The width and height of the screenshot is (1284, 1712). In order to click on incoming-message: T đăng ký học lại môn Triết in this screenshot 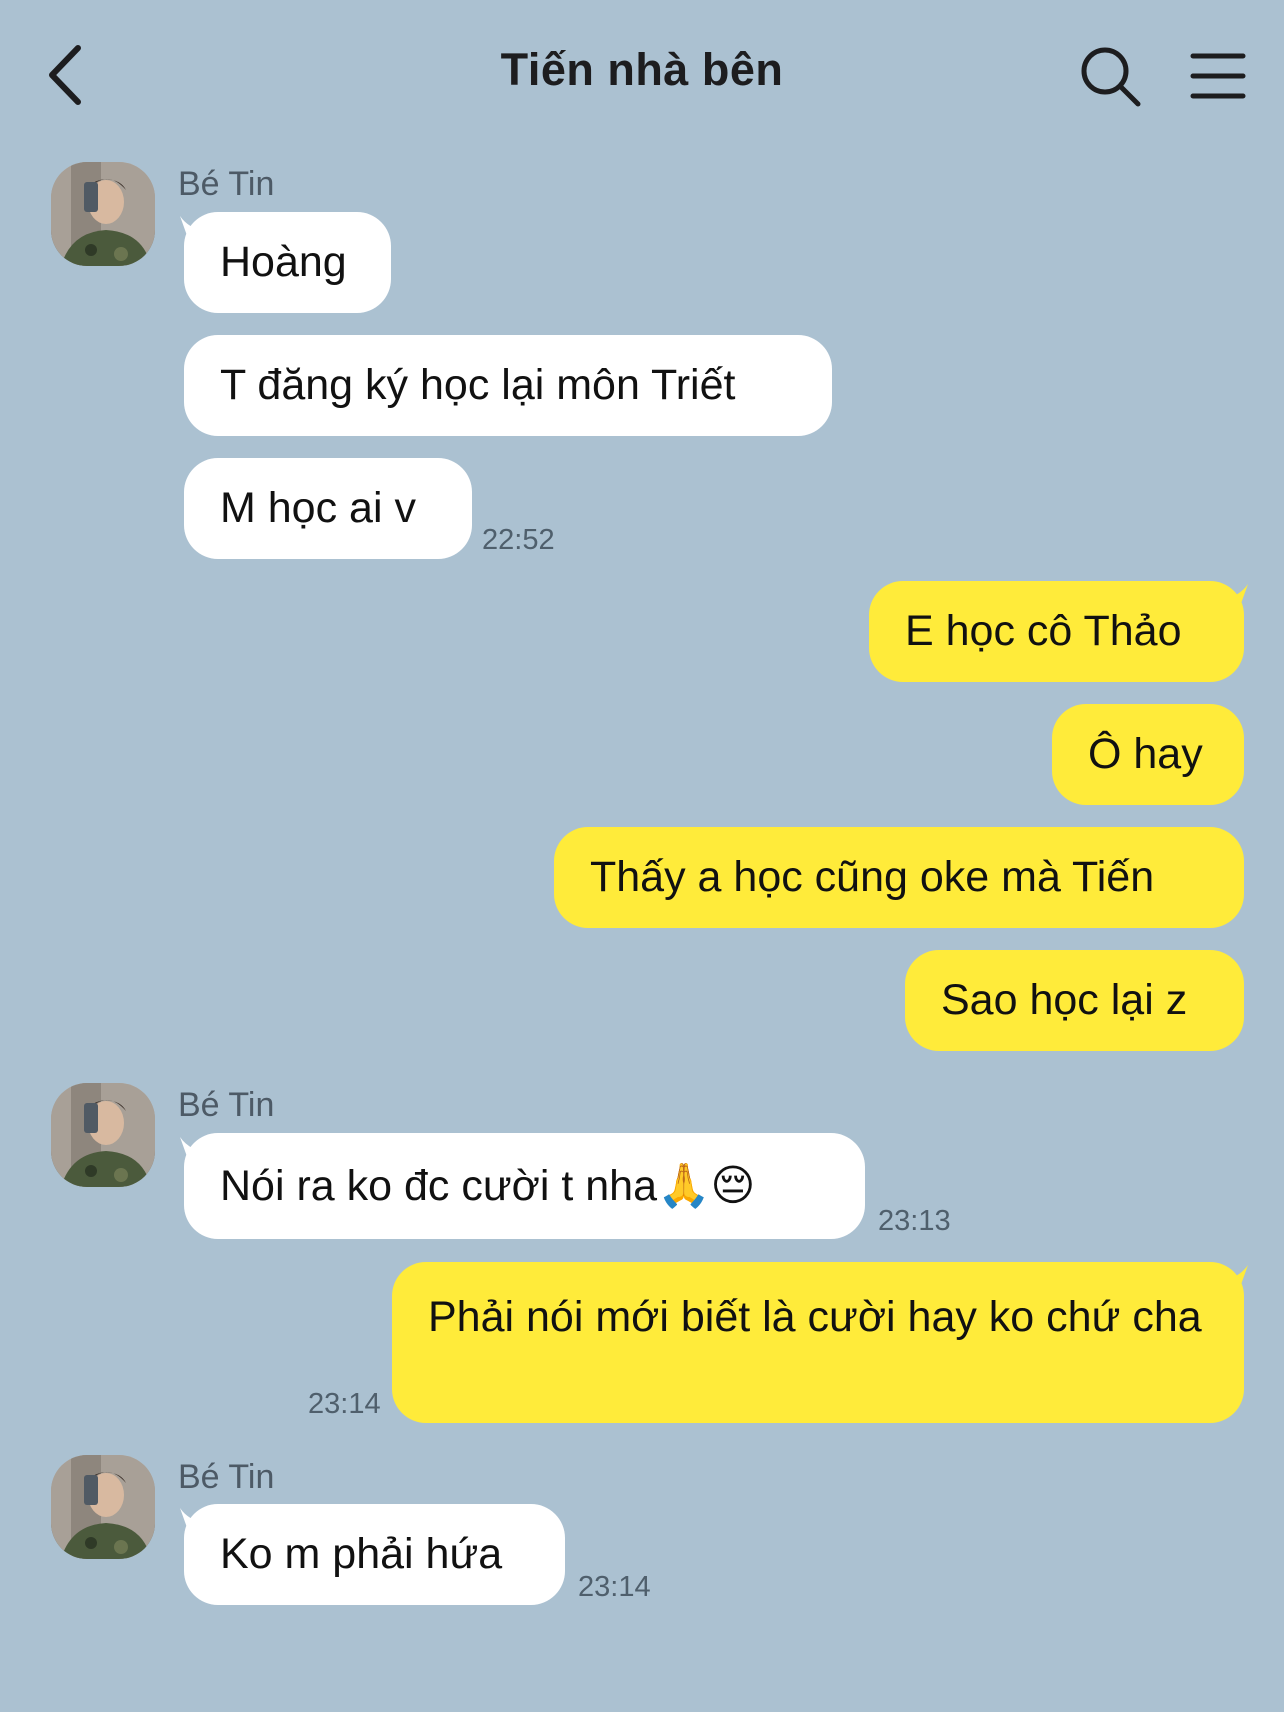, I will do `click(508, 385)`.